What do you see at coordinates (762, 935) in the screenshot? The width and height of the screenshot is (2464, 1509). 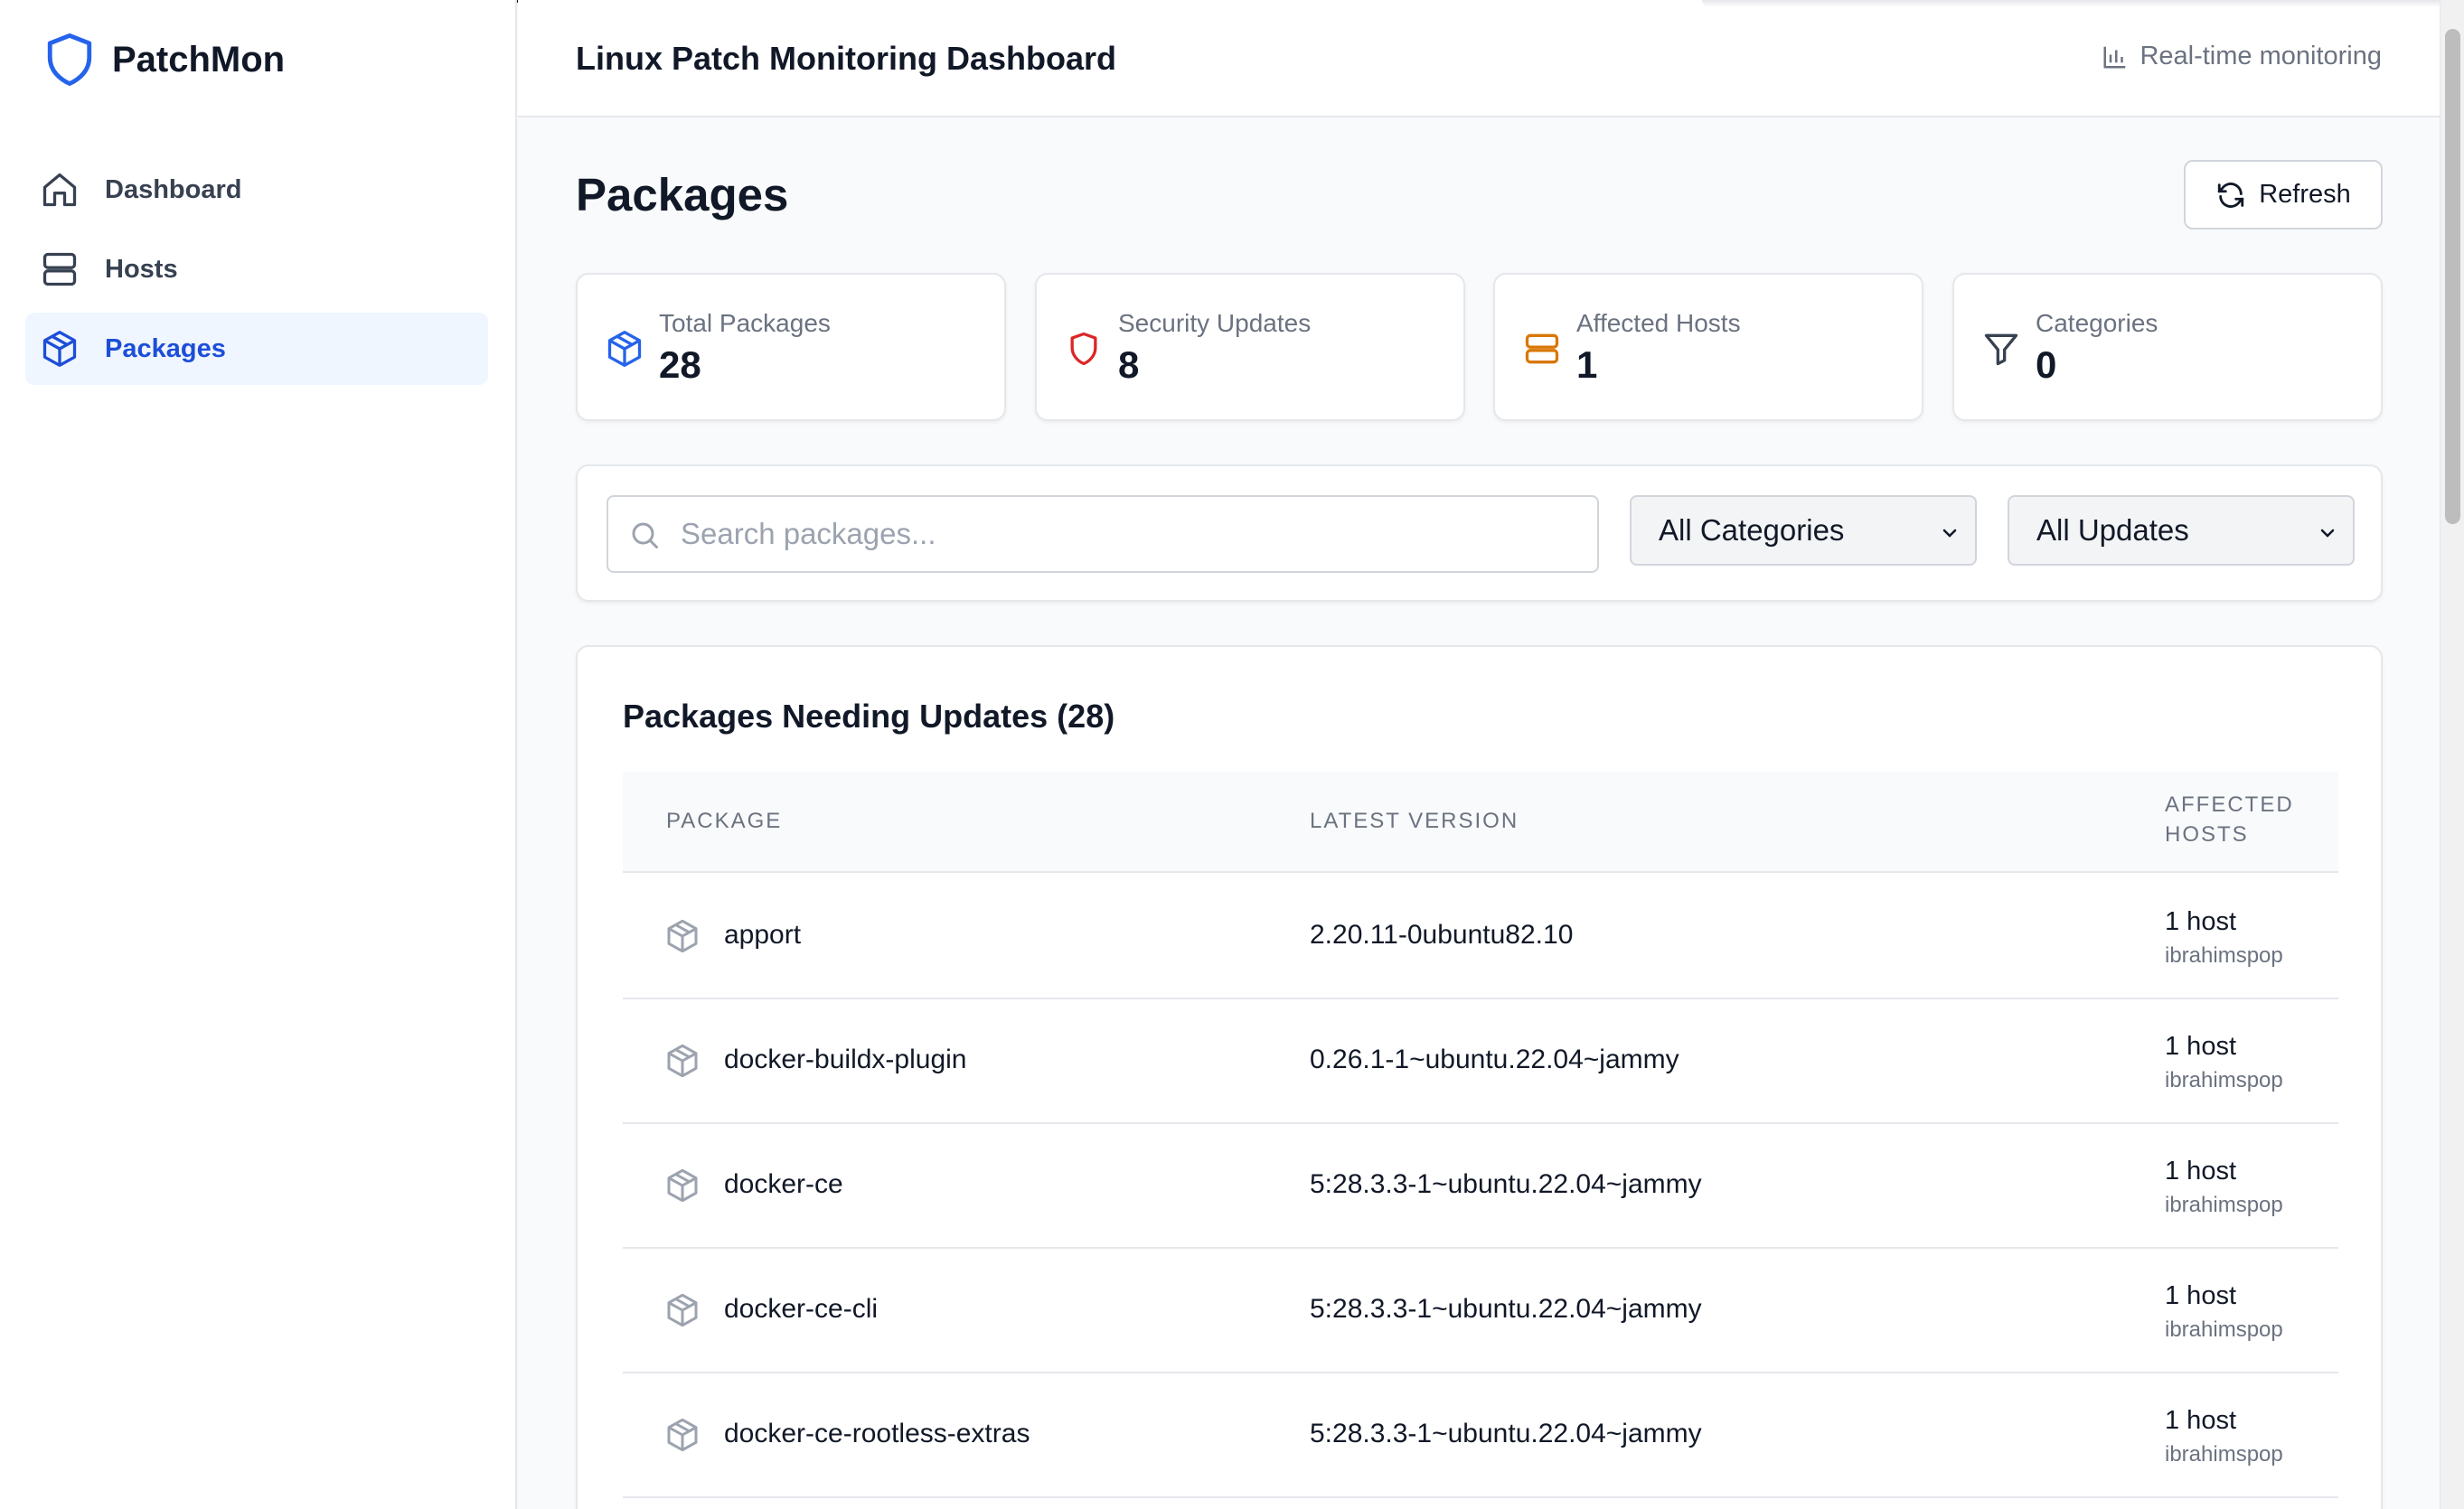 I see `package-name: apport` at bounding box center [762, 935].